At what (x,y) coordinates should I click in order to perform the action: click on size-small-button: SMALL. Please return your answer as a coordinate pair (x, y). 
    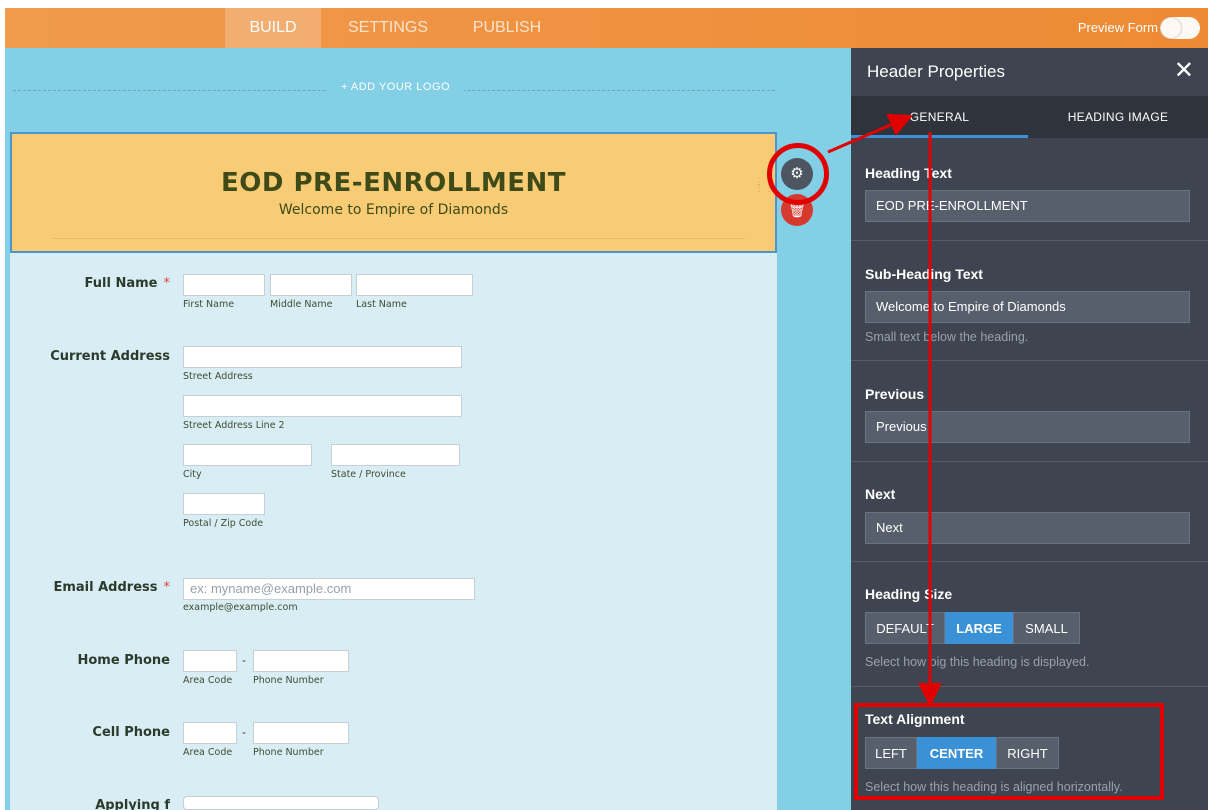
    Looking at the image, I should click on (1046, 628).